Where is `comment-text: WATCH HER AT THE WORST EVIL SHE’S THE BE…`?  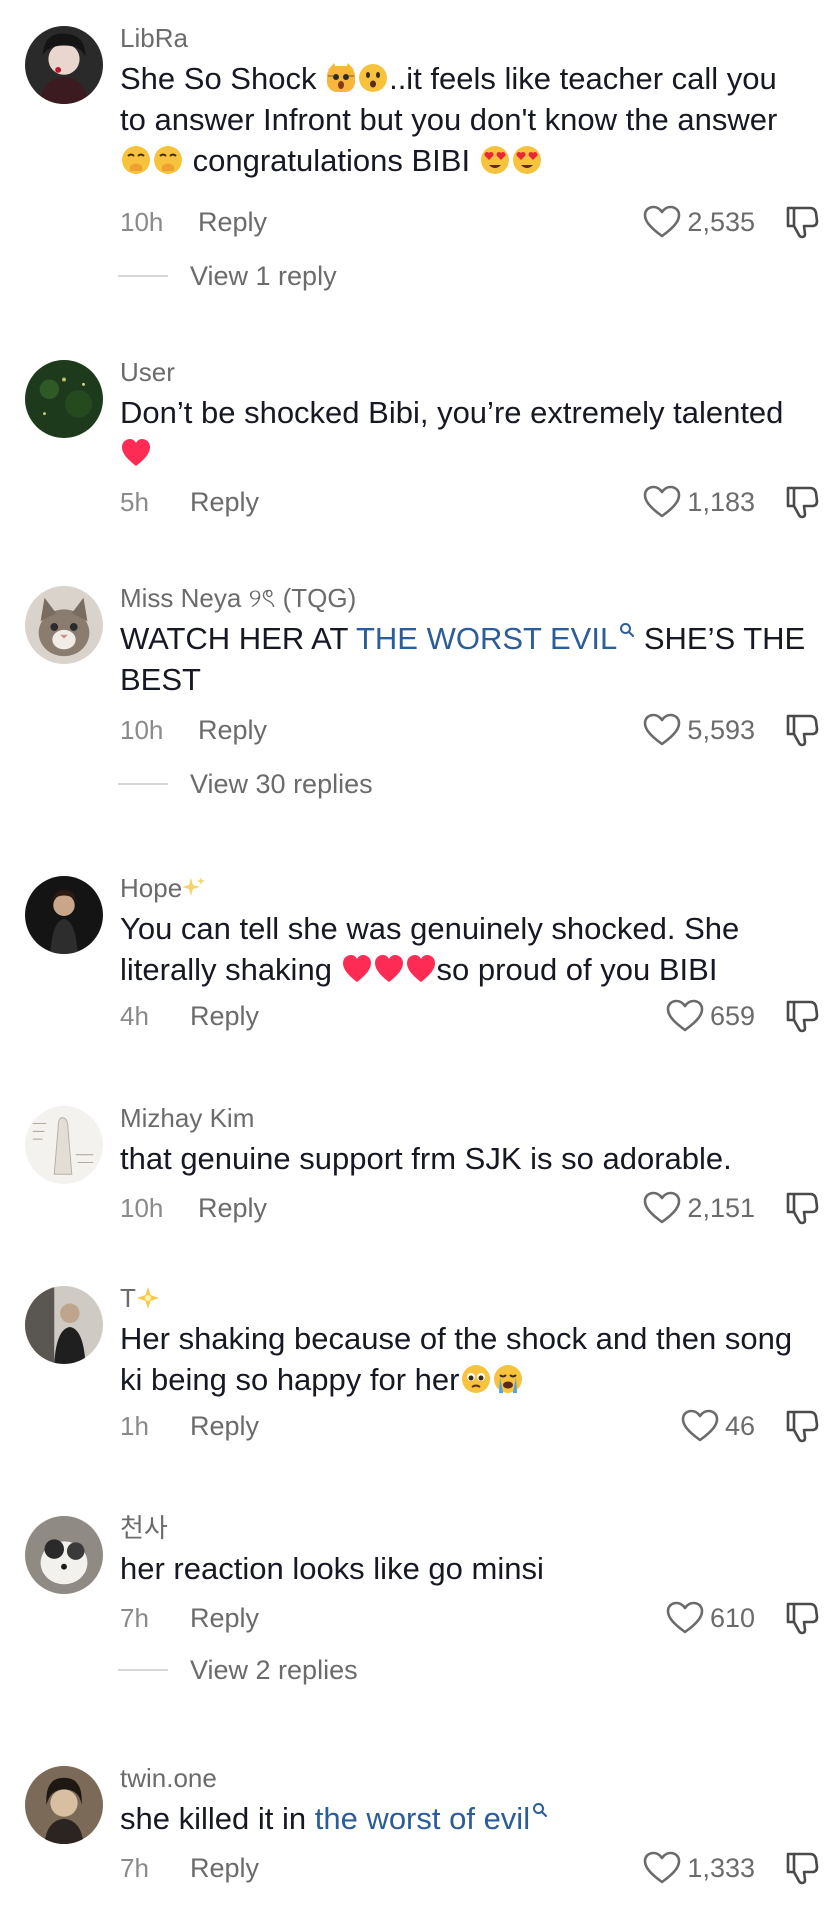
comment-text: WATCH HER AT THE WORST EVIL SHE’S THE BE… is located at coordinates (463, 659).